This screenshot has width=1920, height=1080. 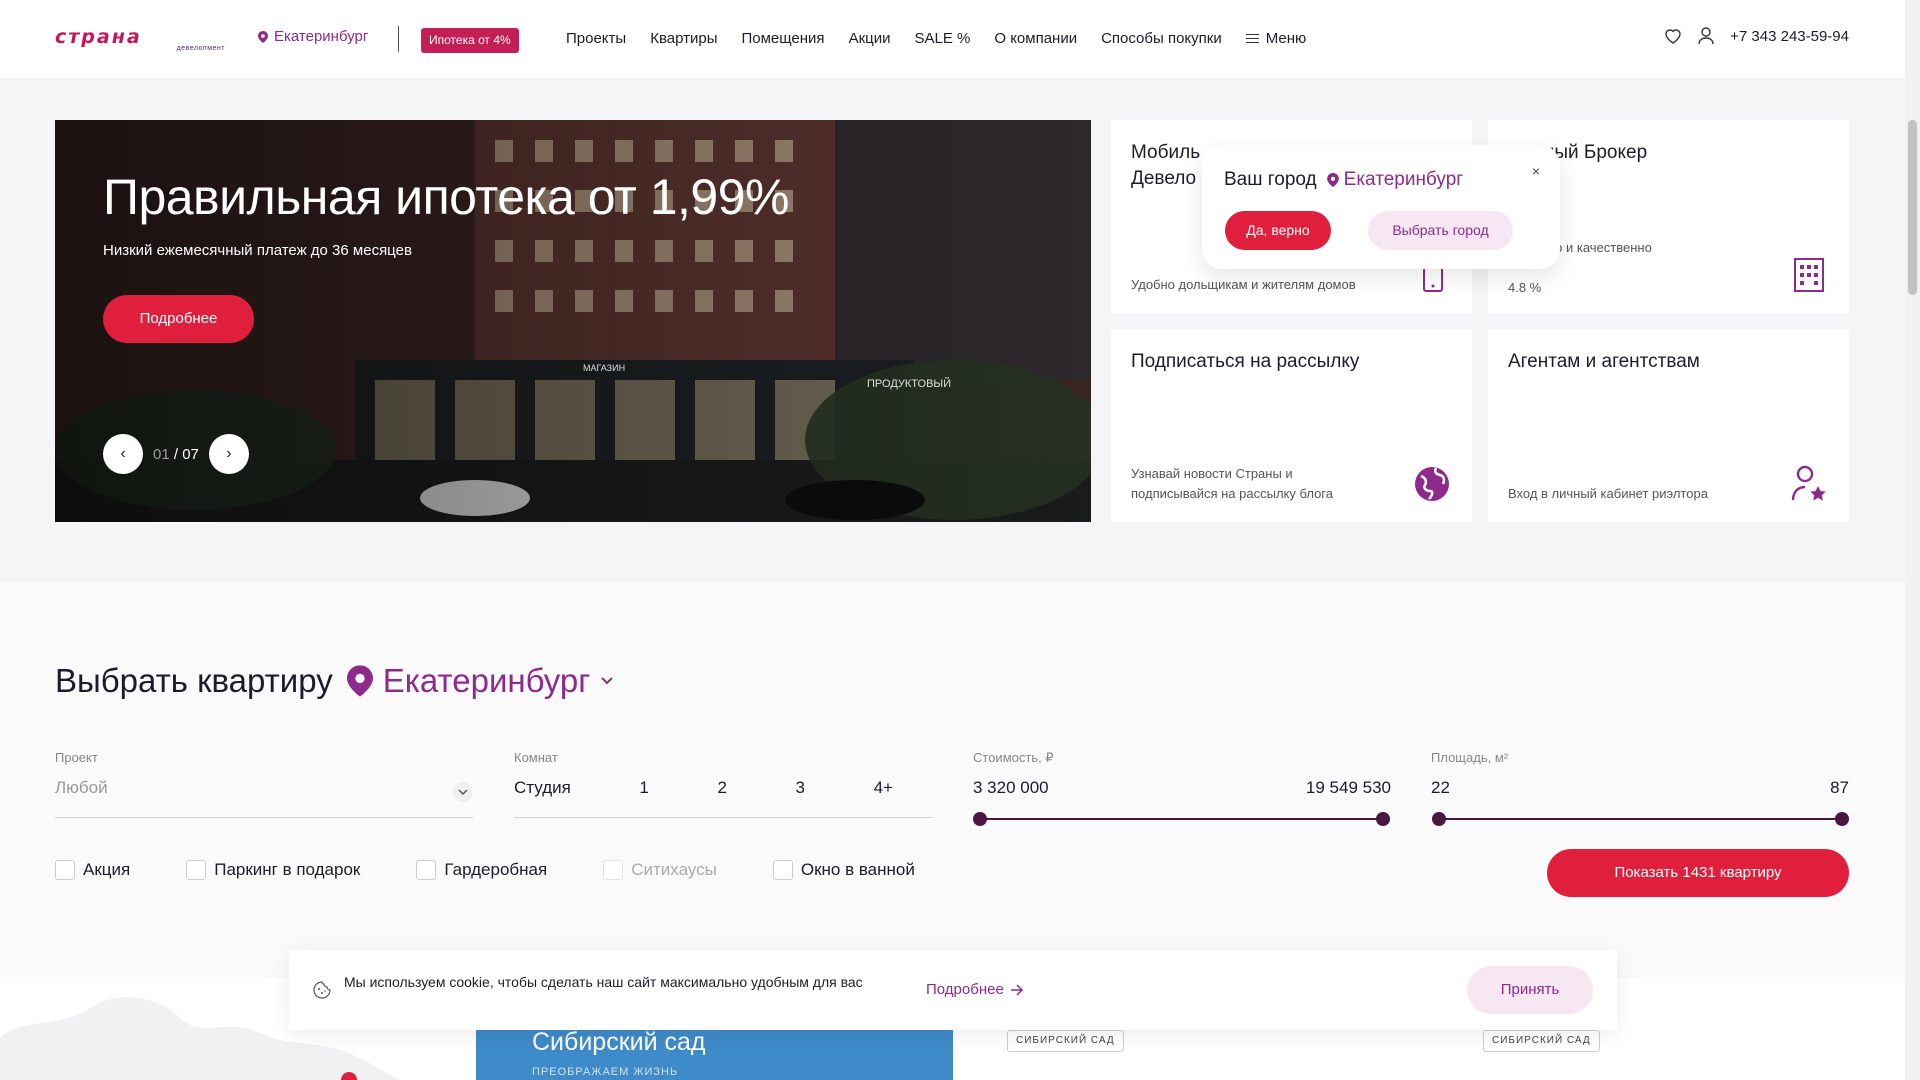 I want to click on checkbox-parking-gift: Паркинг в подарок, so click(x=273, y=870).